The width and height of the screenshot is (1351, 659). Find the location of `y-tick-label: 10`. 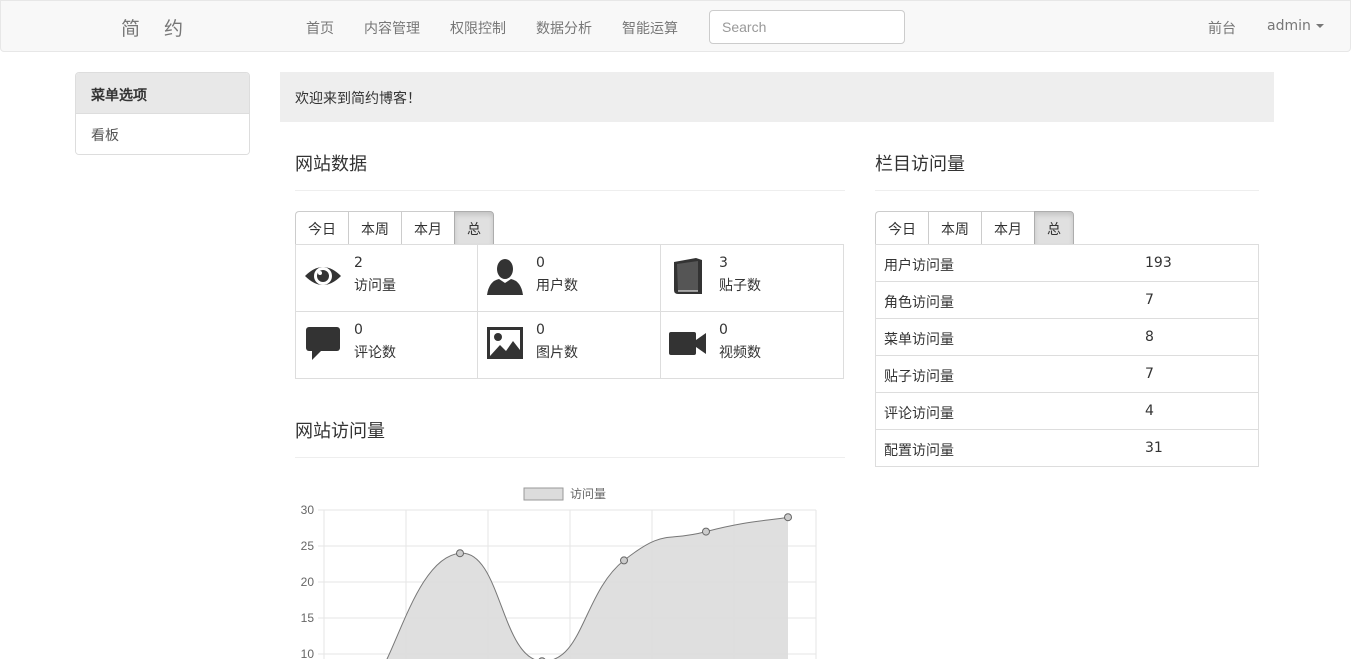

y-tick-label: 10 is located at coordinates (308, 653).